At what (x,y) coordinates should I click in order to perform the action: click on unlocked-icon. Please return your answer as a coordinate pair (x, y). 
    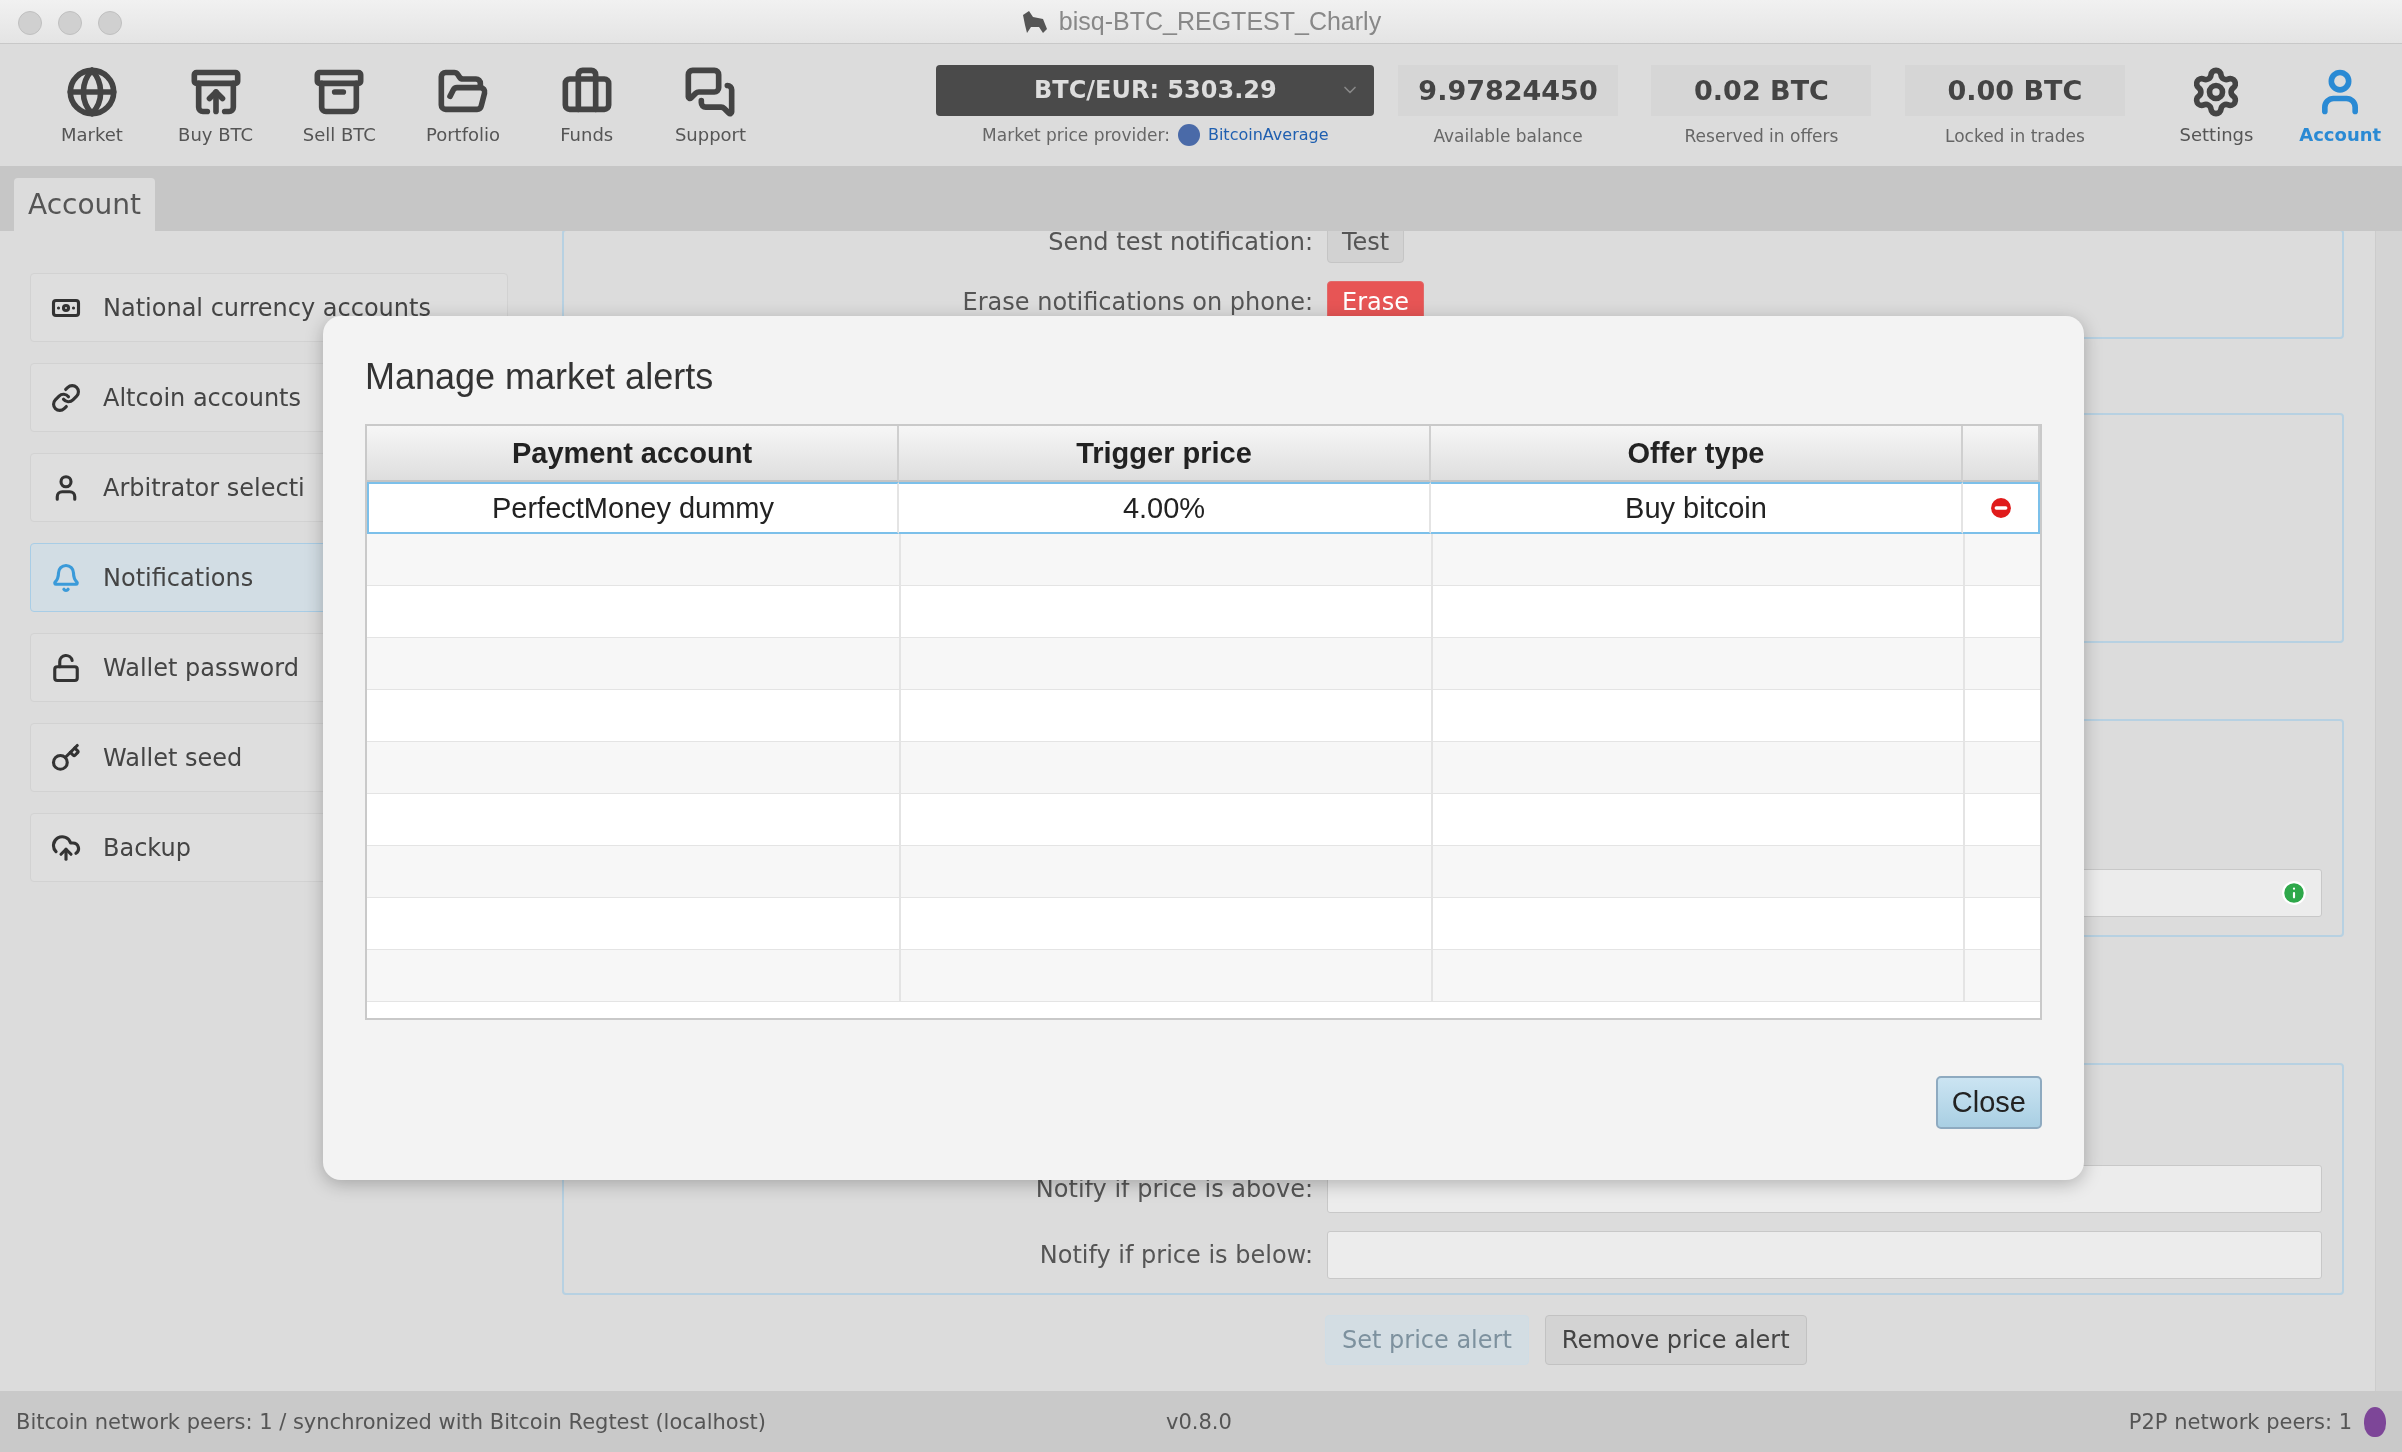
    Looking at the image, I should click on (66, 667).